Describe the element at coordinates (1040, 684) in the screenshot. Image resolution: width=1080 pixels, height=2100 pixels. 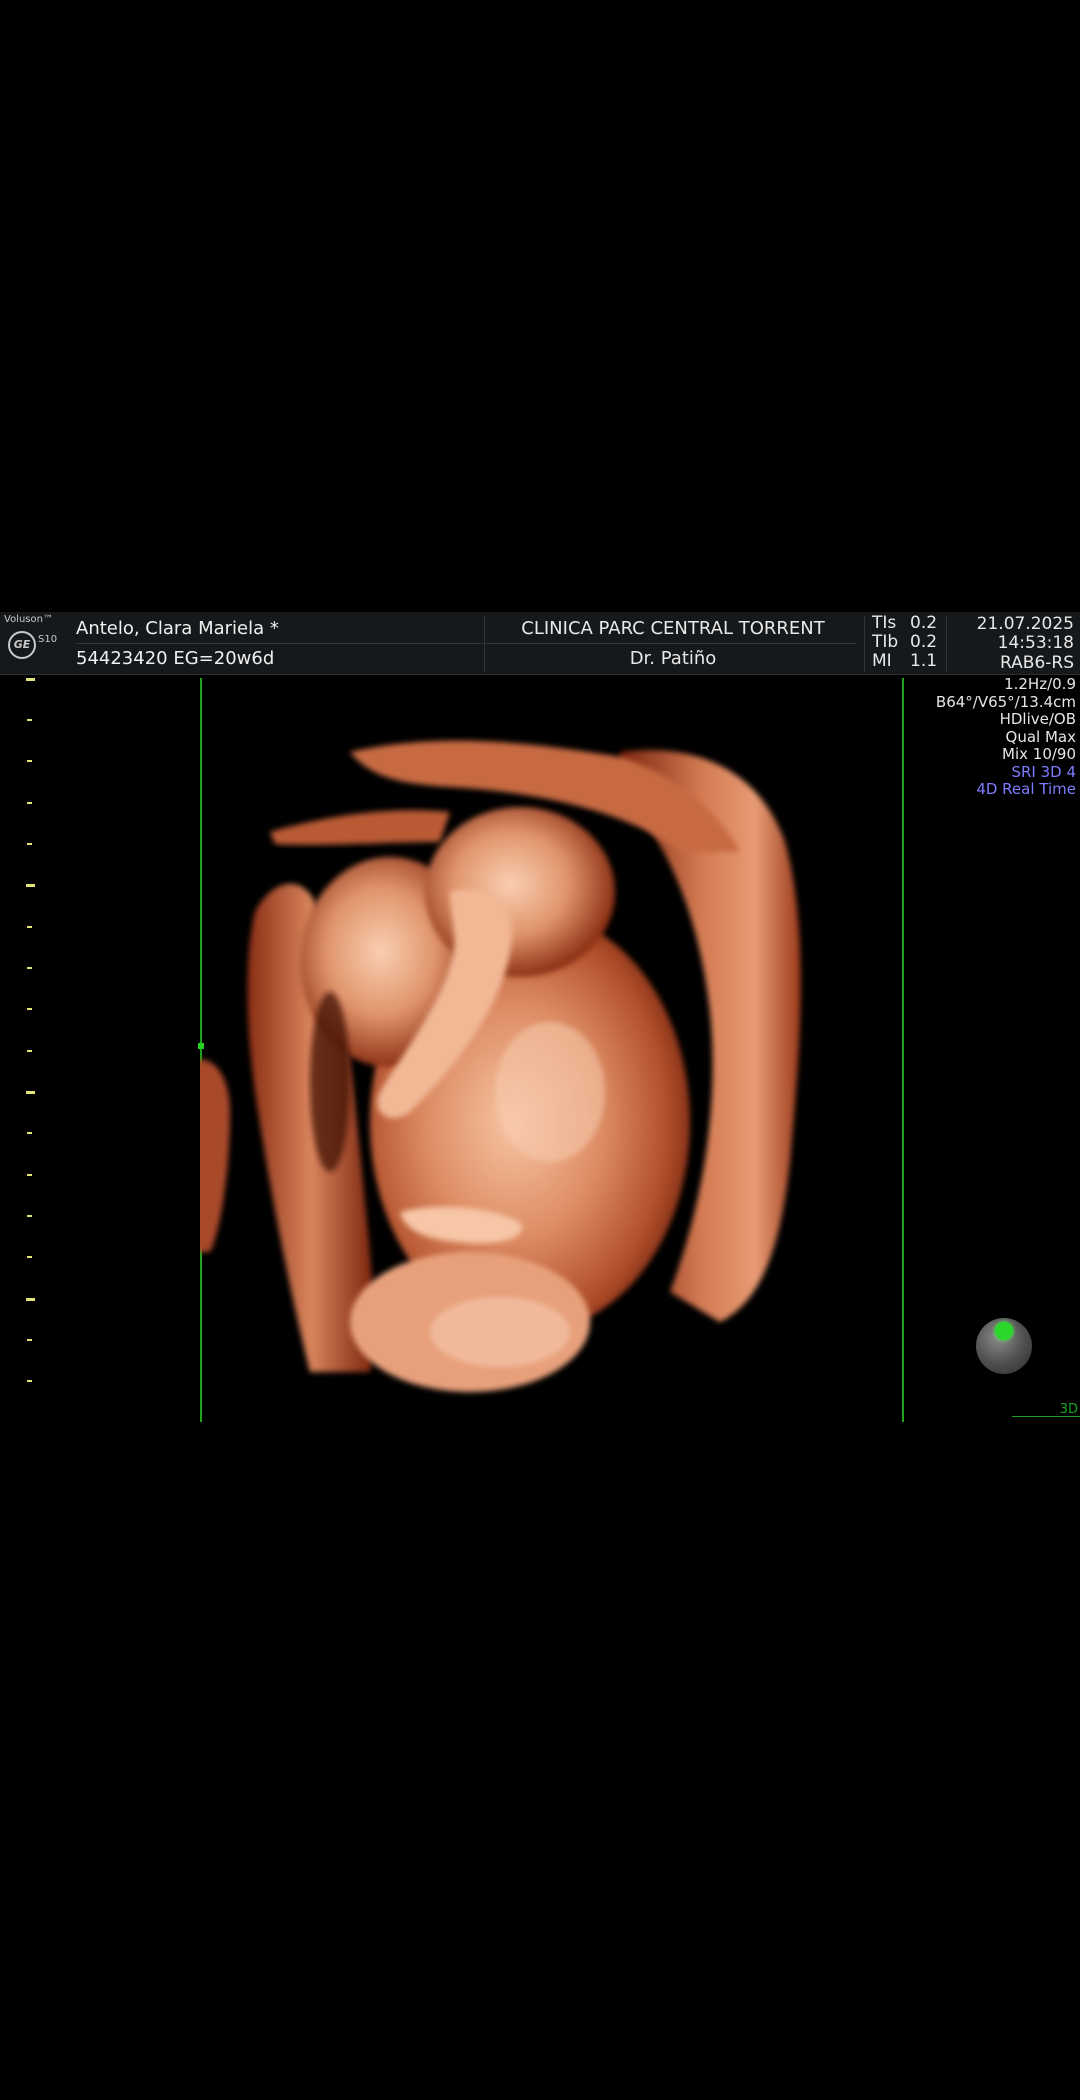
I see `info-line: 1.2Hz/0.9` at that location.